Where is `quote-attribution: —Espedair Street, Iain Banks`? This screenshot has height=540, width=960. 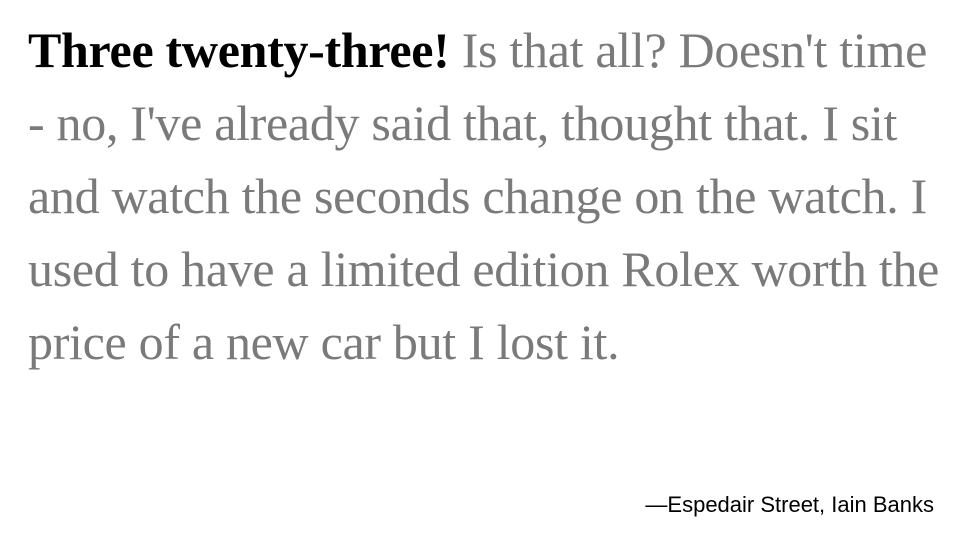 quote-attribution: —Espedair Street, Iain Banks is located at coordinates (789, 504).